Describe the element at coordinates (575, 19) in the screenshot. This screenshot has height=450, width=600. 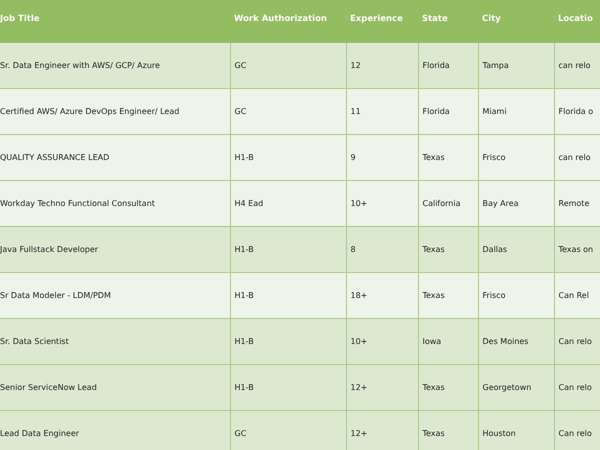
I see `column-header: Locatio` at that location.